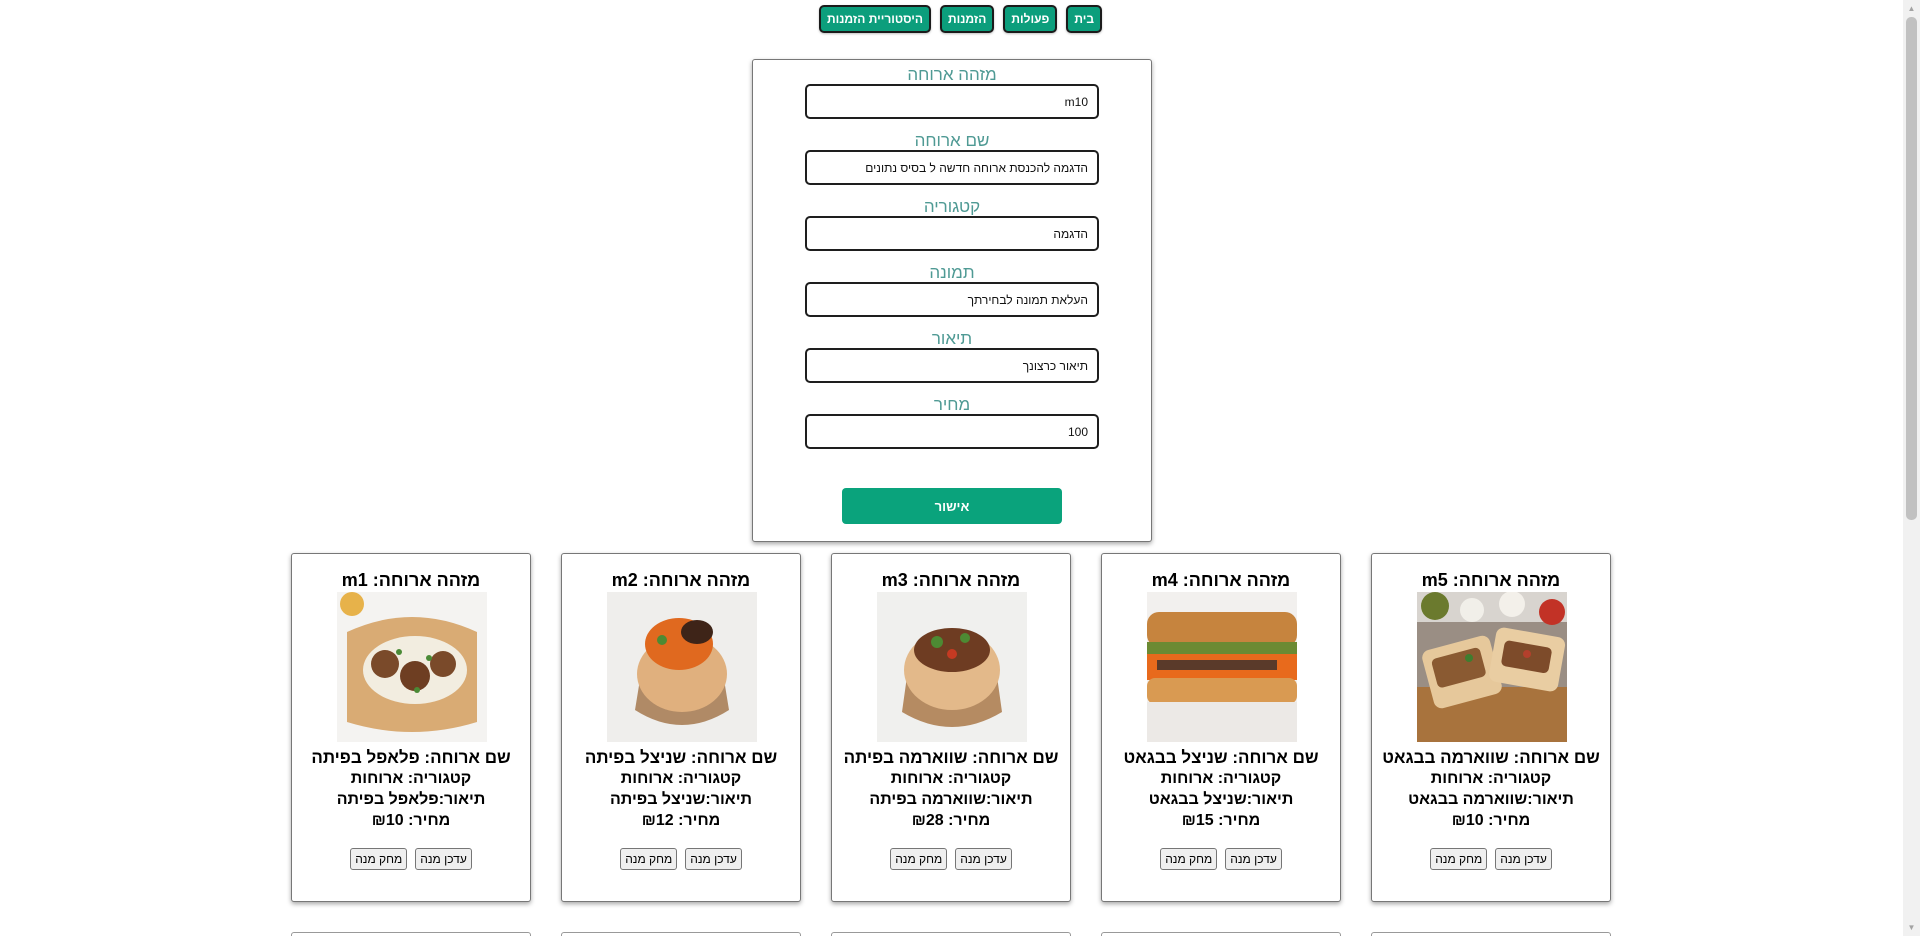 The image size is (1920, 936). What do you see at coordinates (1084, 19) in the screenshot?
I see `nav-home-button: בית` at bounding box center [1084, 19].